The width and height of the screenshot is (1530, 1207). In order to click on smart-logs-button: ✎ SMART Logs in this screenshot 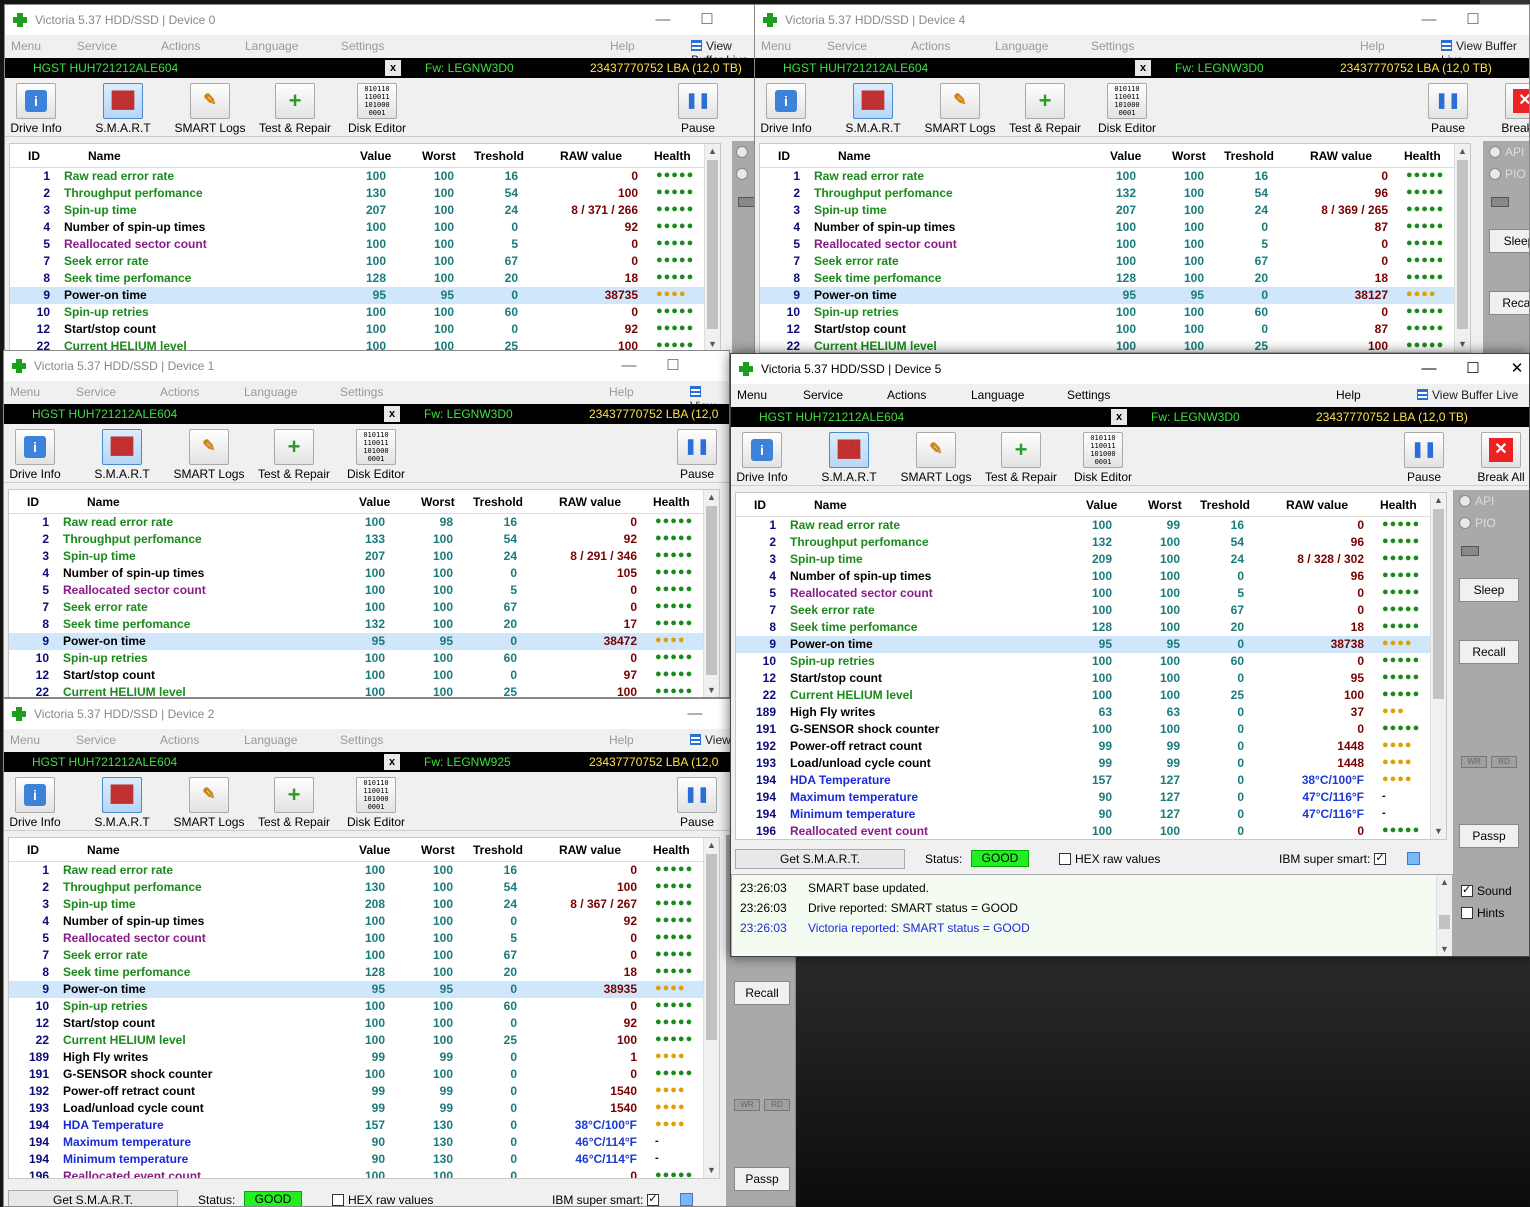, I will do `click(210, 108)`.